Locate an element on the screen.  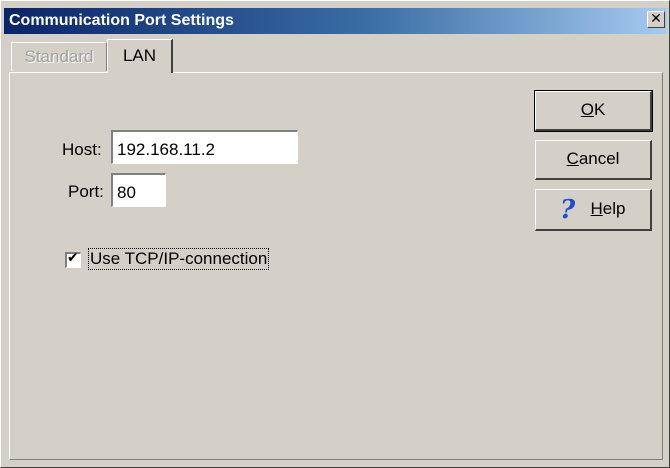
tcp-ip-checkbox-label: Use TCP/IP-connection is located at coordinates (179, 259).